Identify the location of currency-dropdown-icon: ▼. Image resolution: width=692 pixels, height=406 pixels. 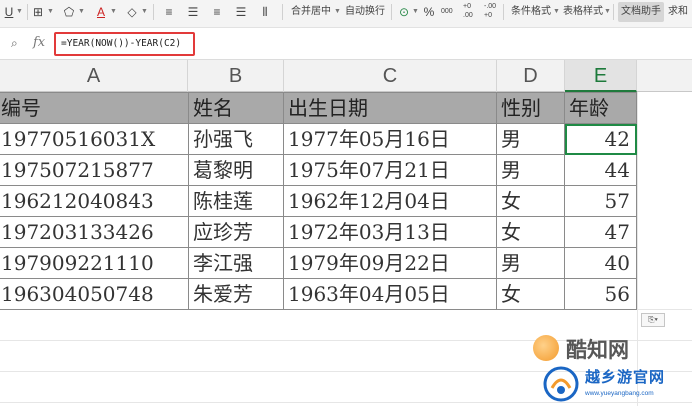
(415, 12).